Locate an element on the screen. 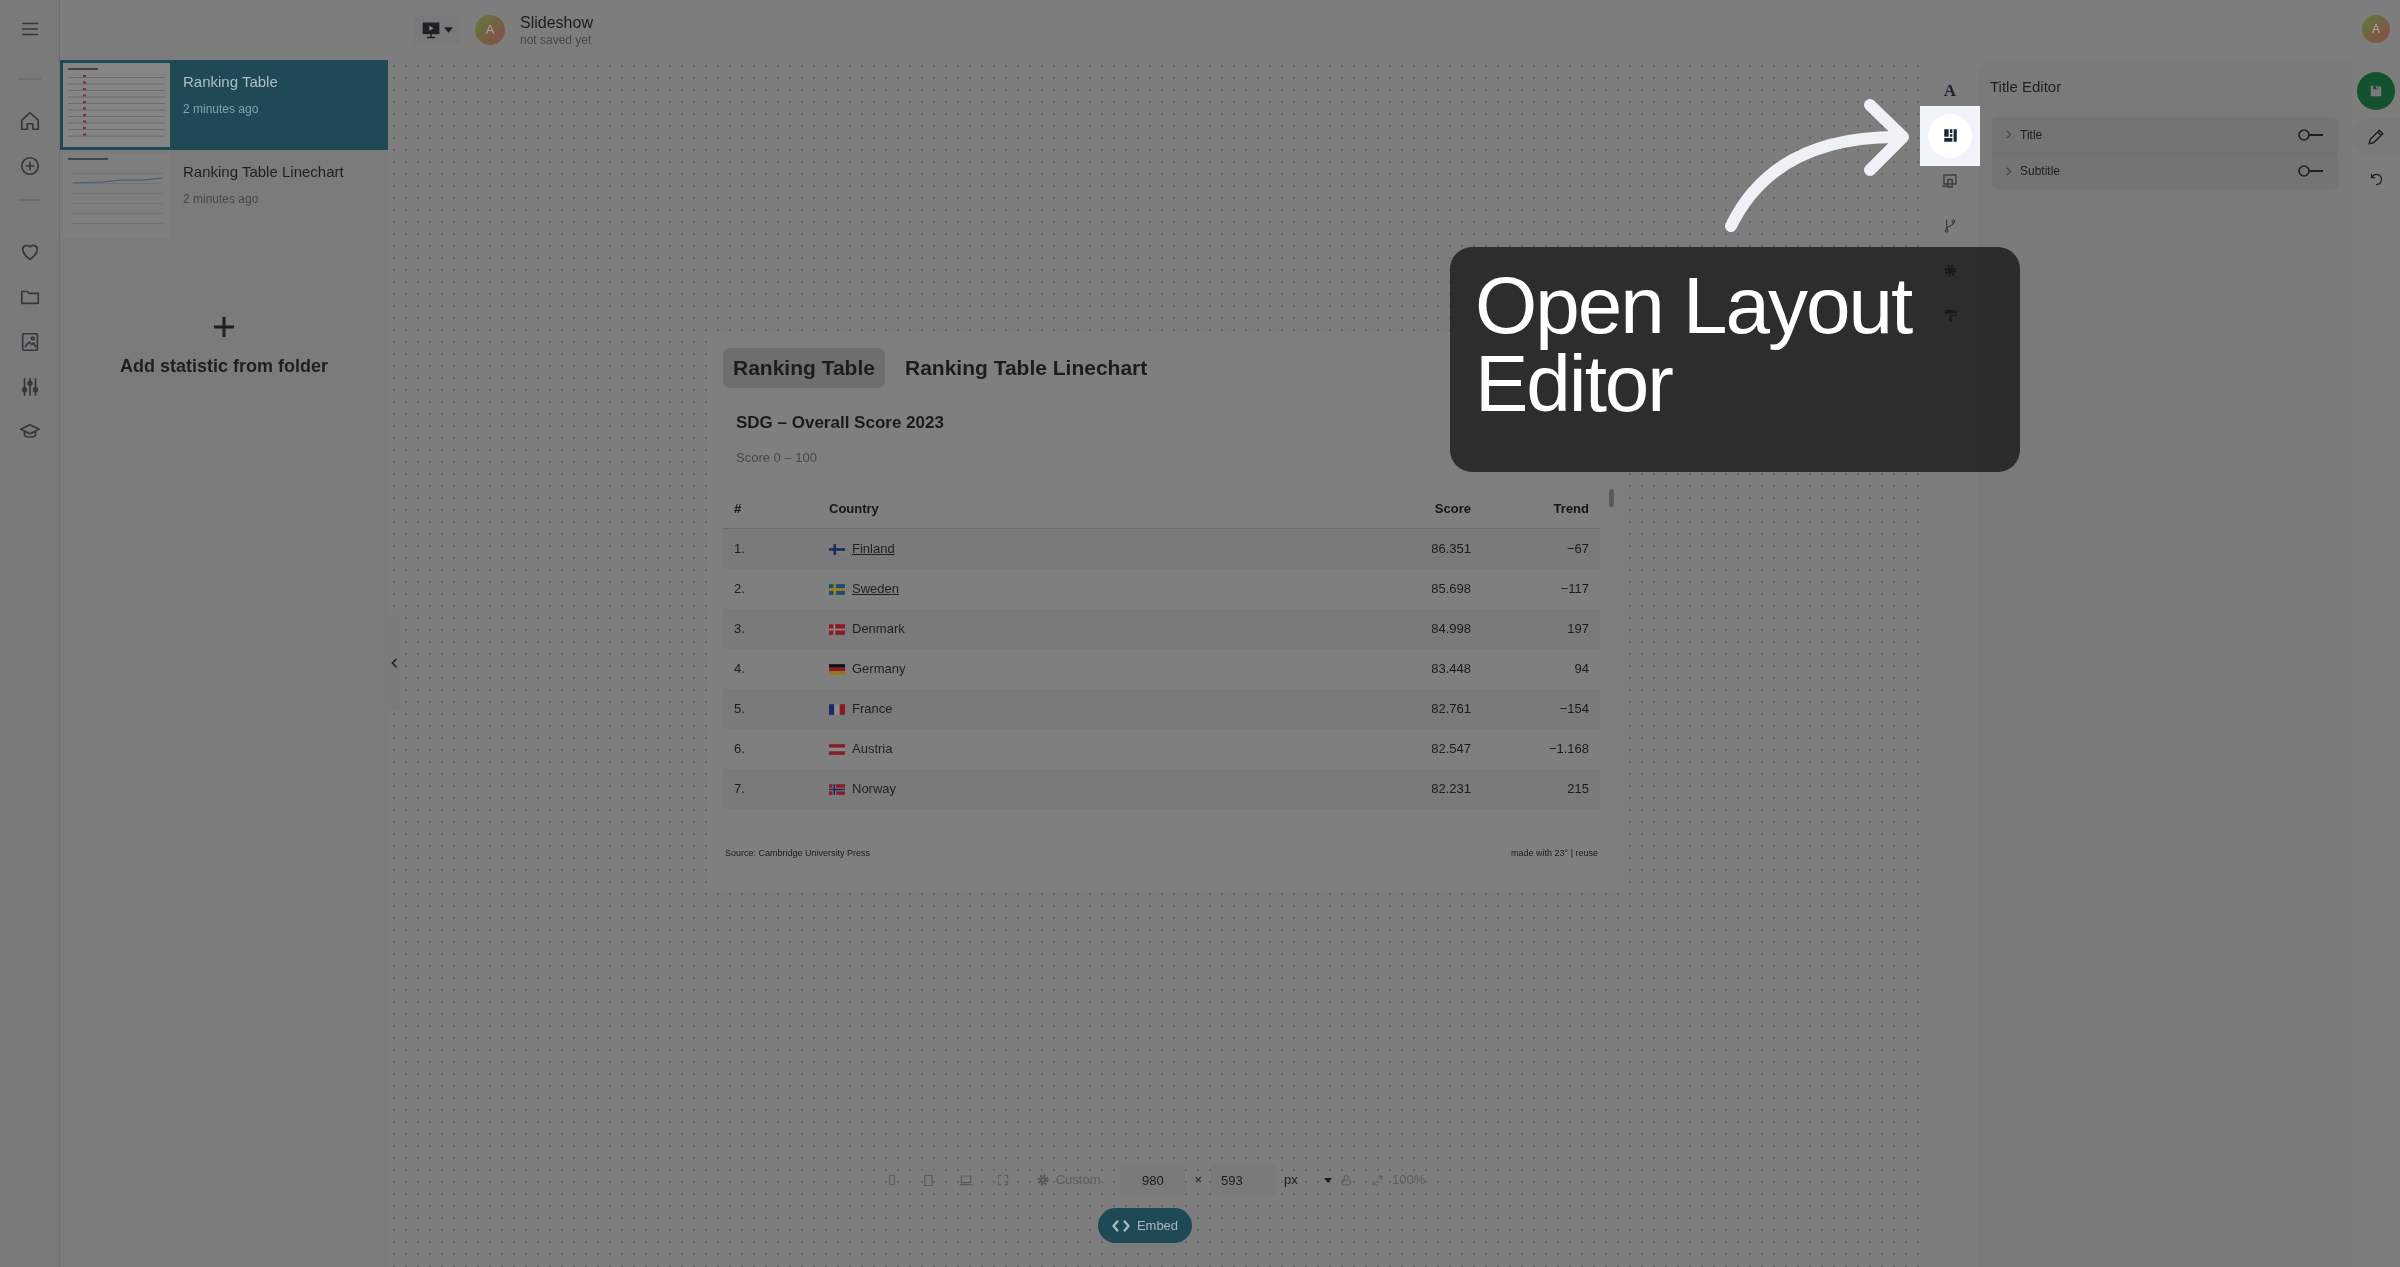 This screenshot has width=2400, height=1267. country-cell-text: Denmark is located at coordinates (878, 629).